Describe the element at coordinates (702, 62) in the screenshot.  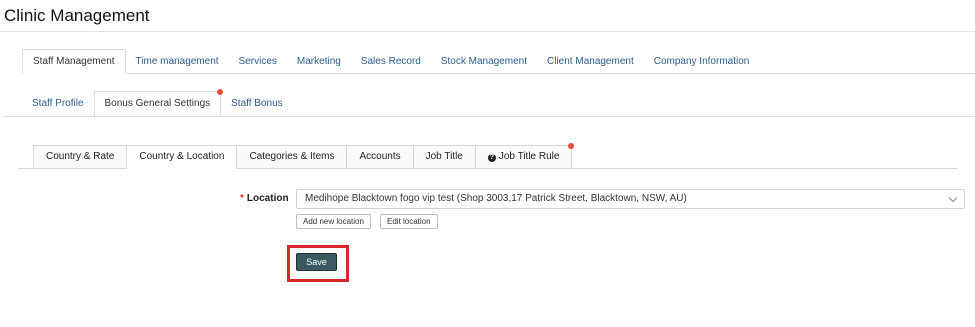
I see `tab-company-information: Company Information` at that location.